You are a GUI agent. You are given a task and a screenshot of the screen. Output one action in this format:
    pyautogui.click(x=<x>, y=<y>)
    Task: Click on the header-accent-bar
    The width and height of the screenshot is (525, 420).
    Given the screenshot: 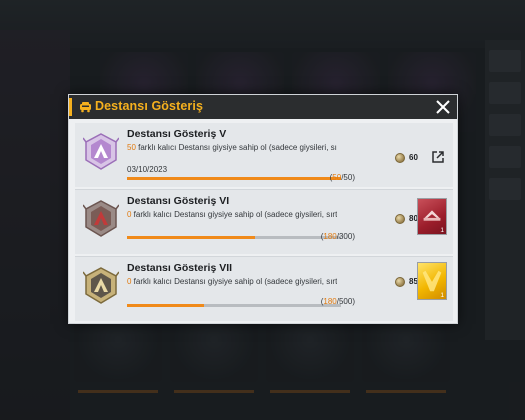 What is the action you would take?
    pyautogui.click(x=70, y=107)
    